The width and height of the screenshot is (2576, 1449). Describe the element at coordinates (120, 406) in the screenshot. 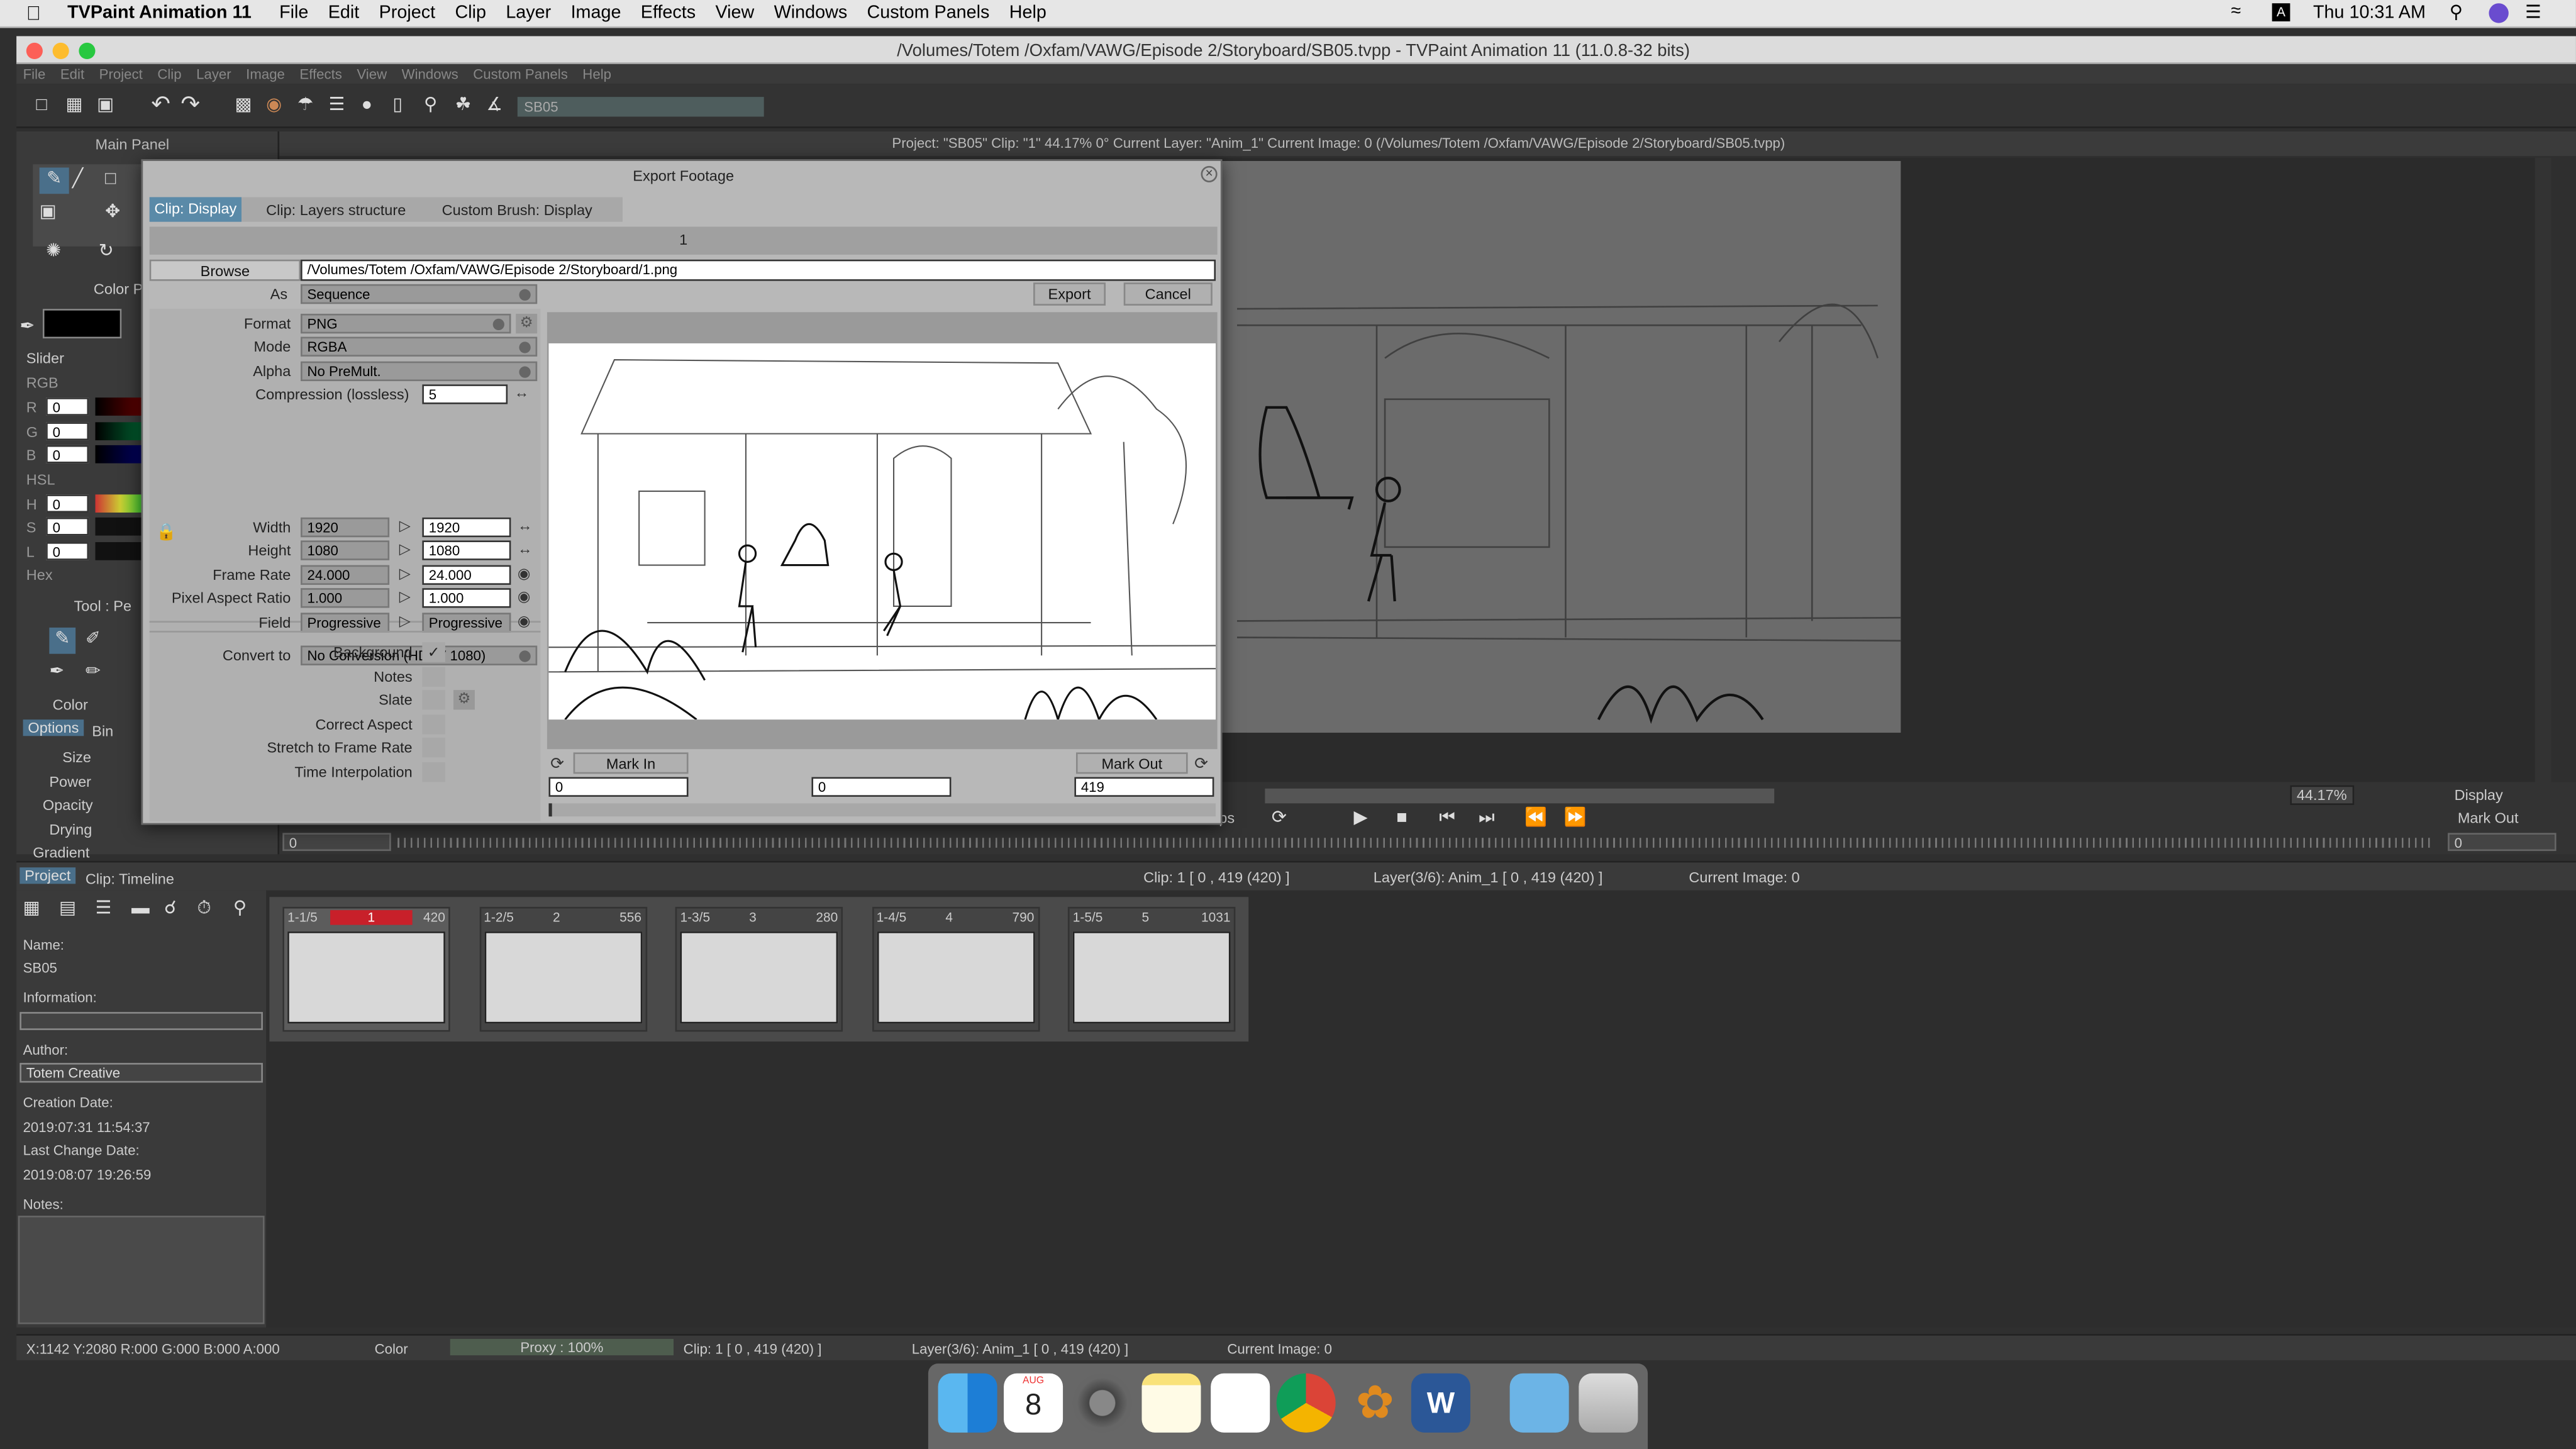

I see `r-slider` at that location.